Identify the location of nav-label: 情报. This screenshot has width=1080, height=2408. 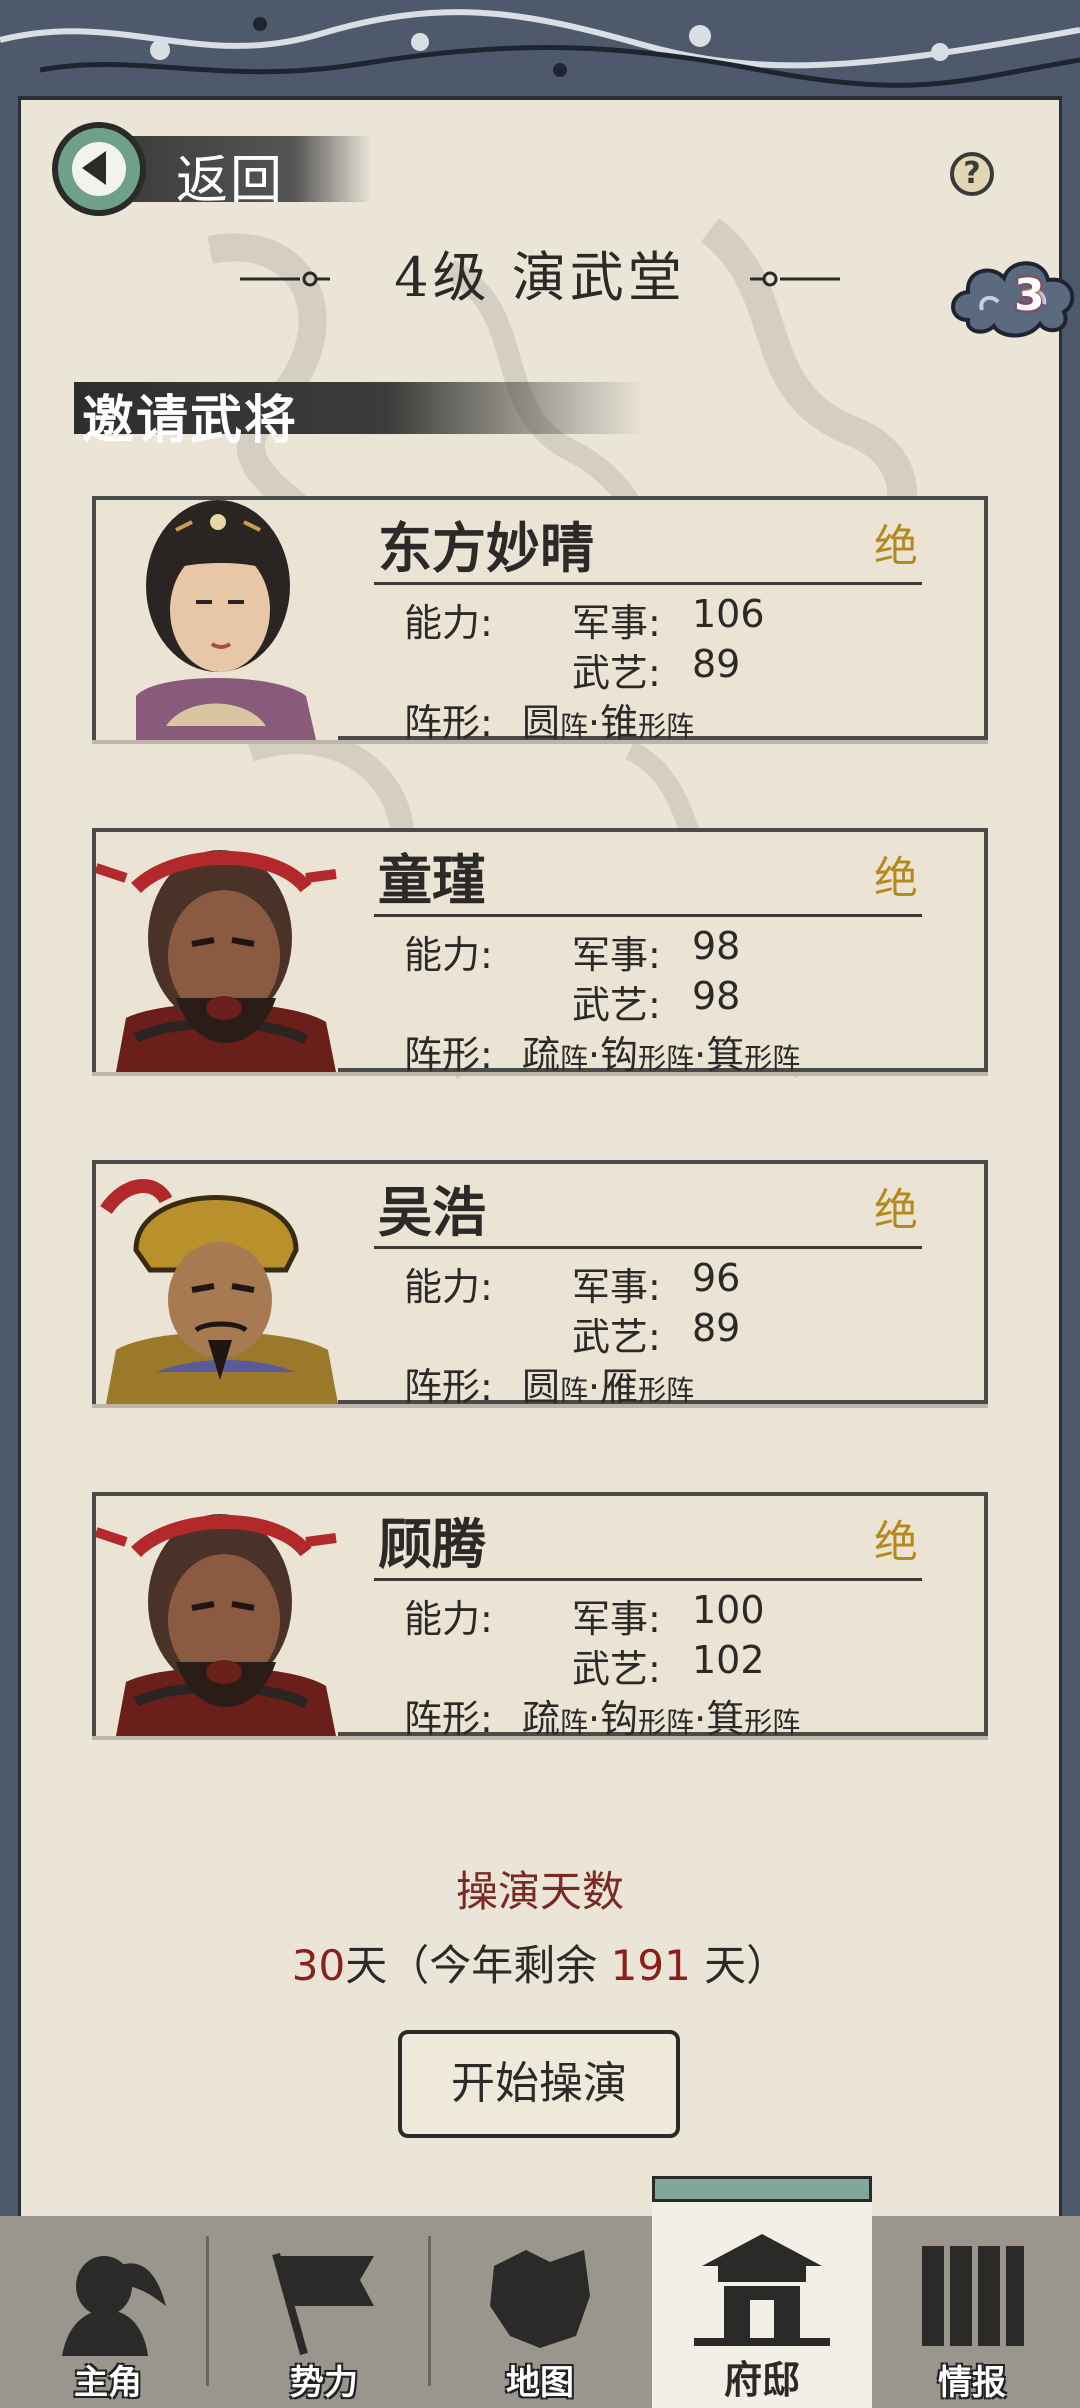
(972, 2383).